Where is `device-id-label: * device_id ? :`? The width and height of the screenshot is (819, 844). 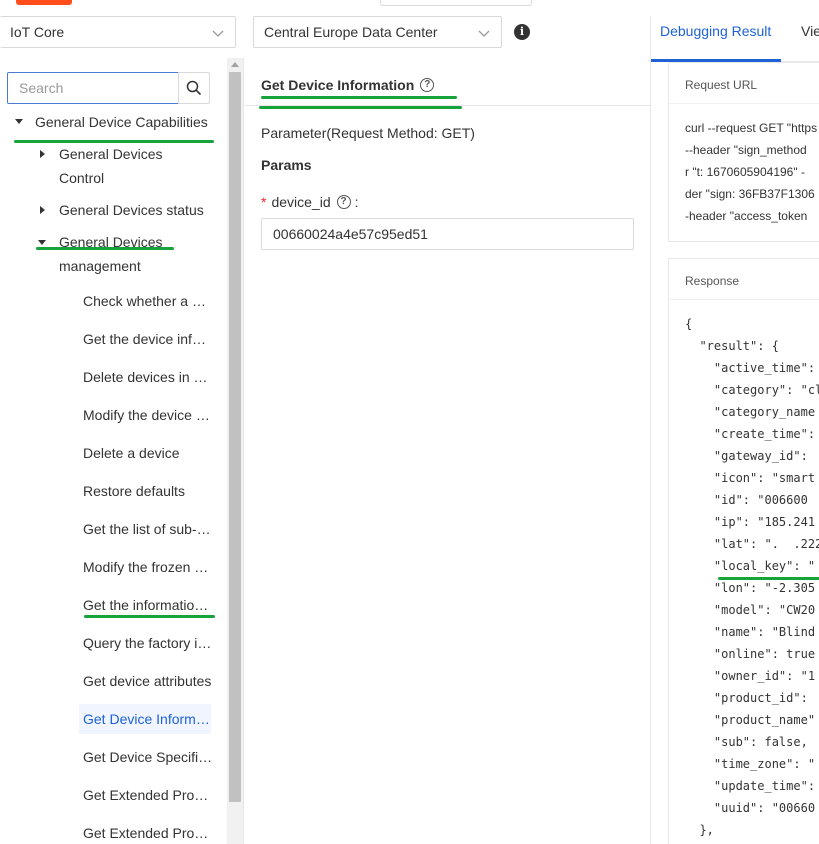 device-id-label: * device_id ? : is located at coordinates (310, 202).